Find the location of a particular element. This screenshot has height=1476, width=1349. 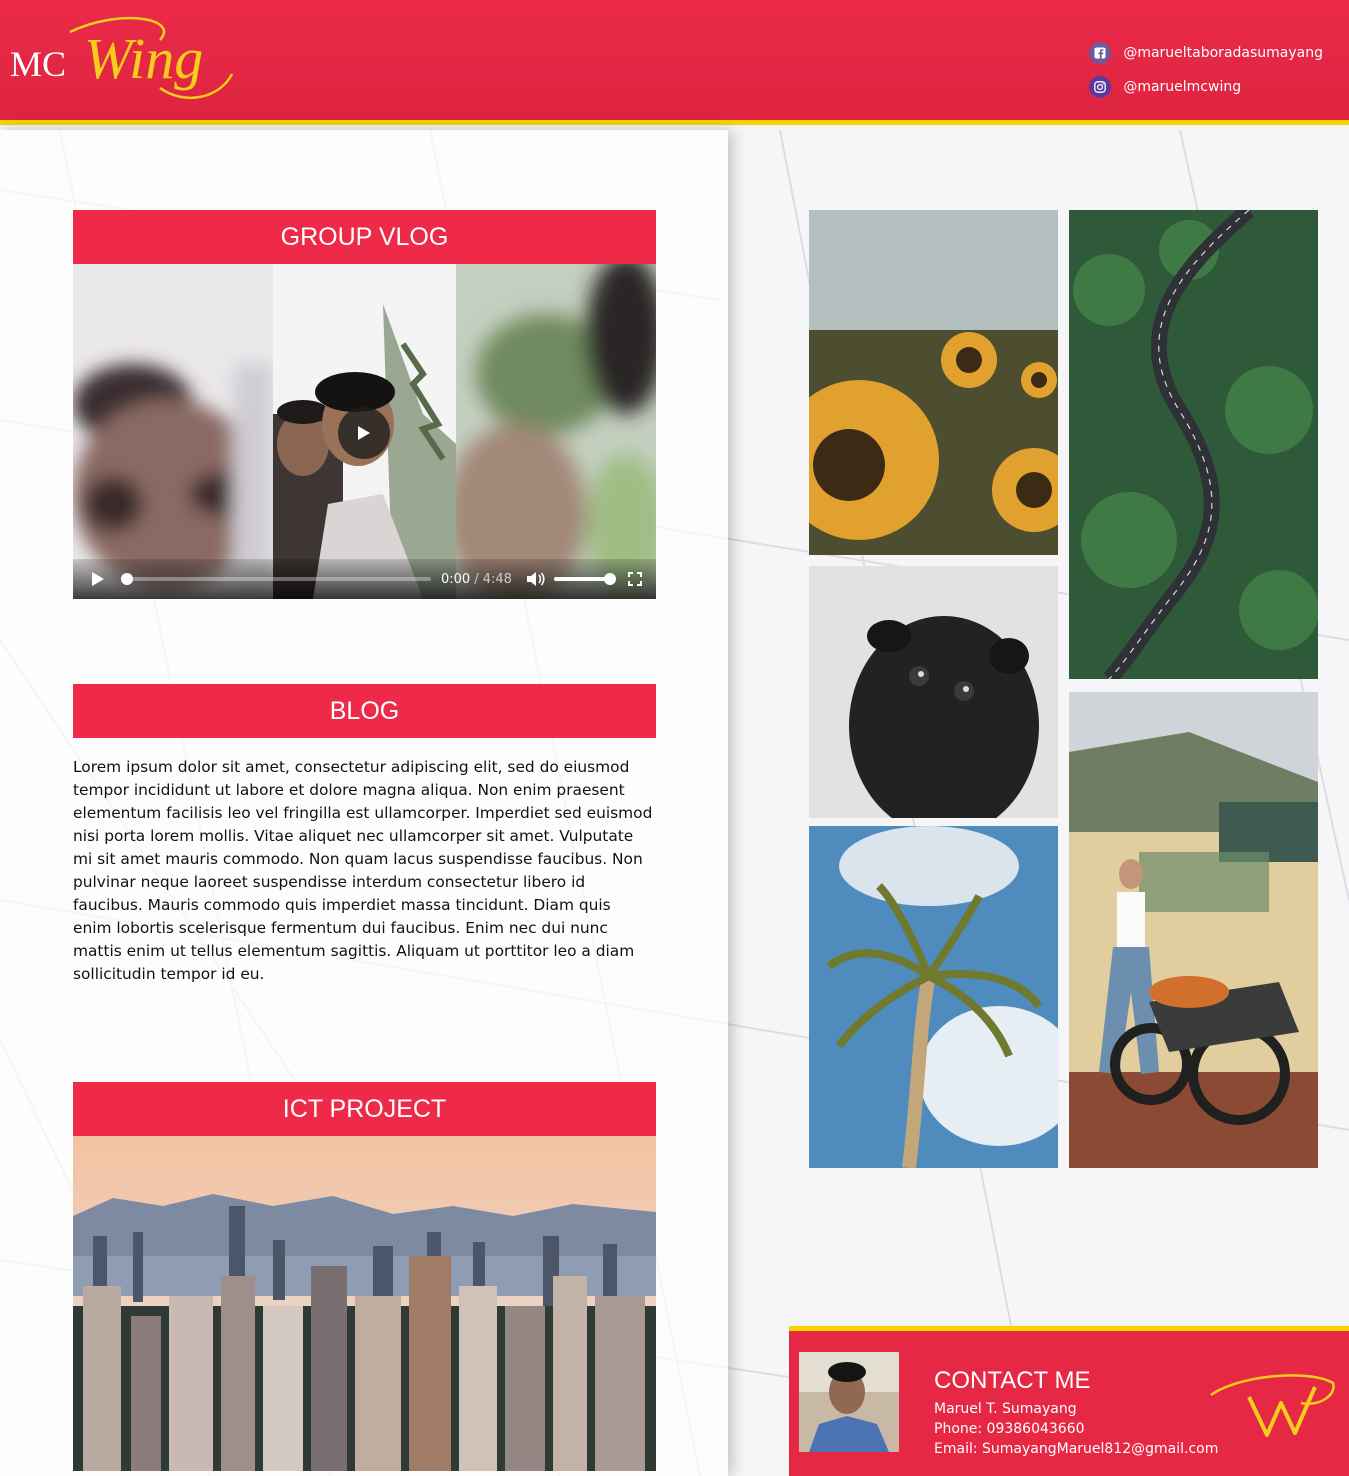

instagram-handle: @maruelmcwing is located at coordinates (1182, 87).